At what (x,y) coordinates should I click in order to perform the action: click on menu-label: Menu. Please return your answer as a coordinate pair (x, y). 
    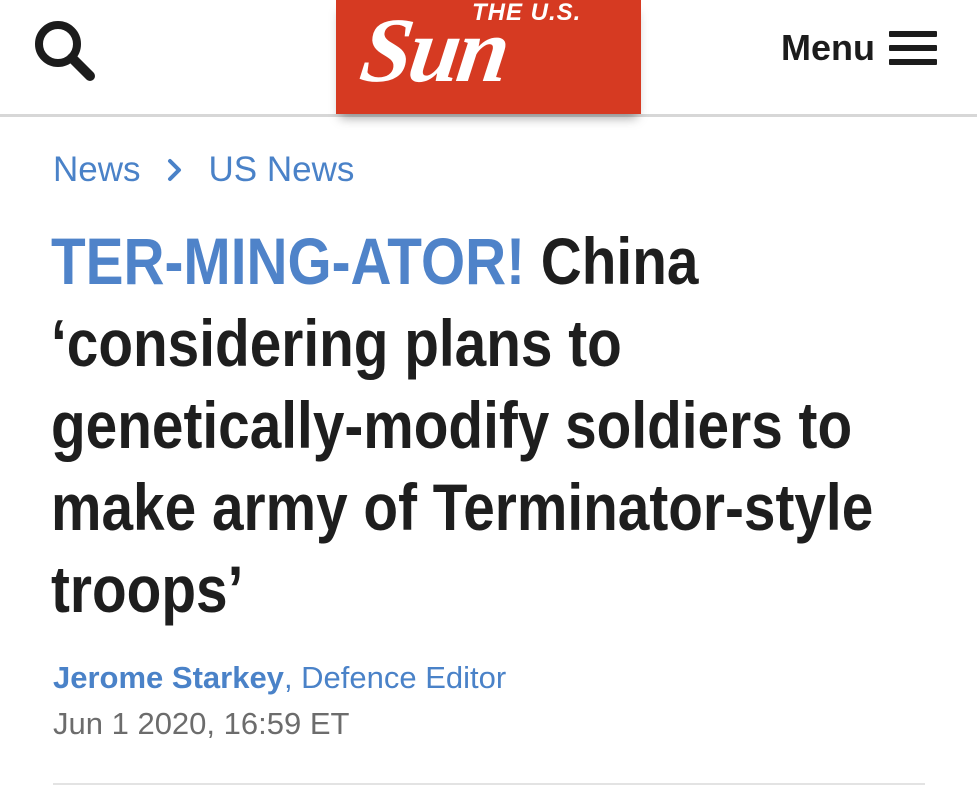
    Looking at the image, I should click on (828, 47).